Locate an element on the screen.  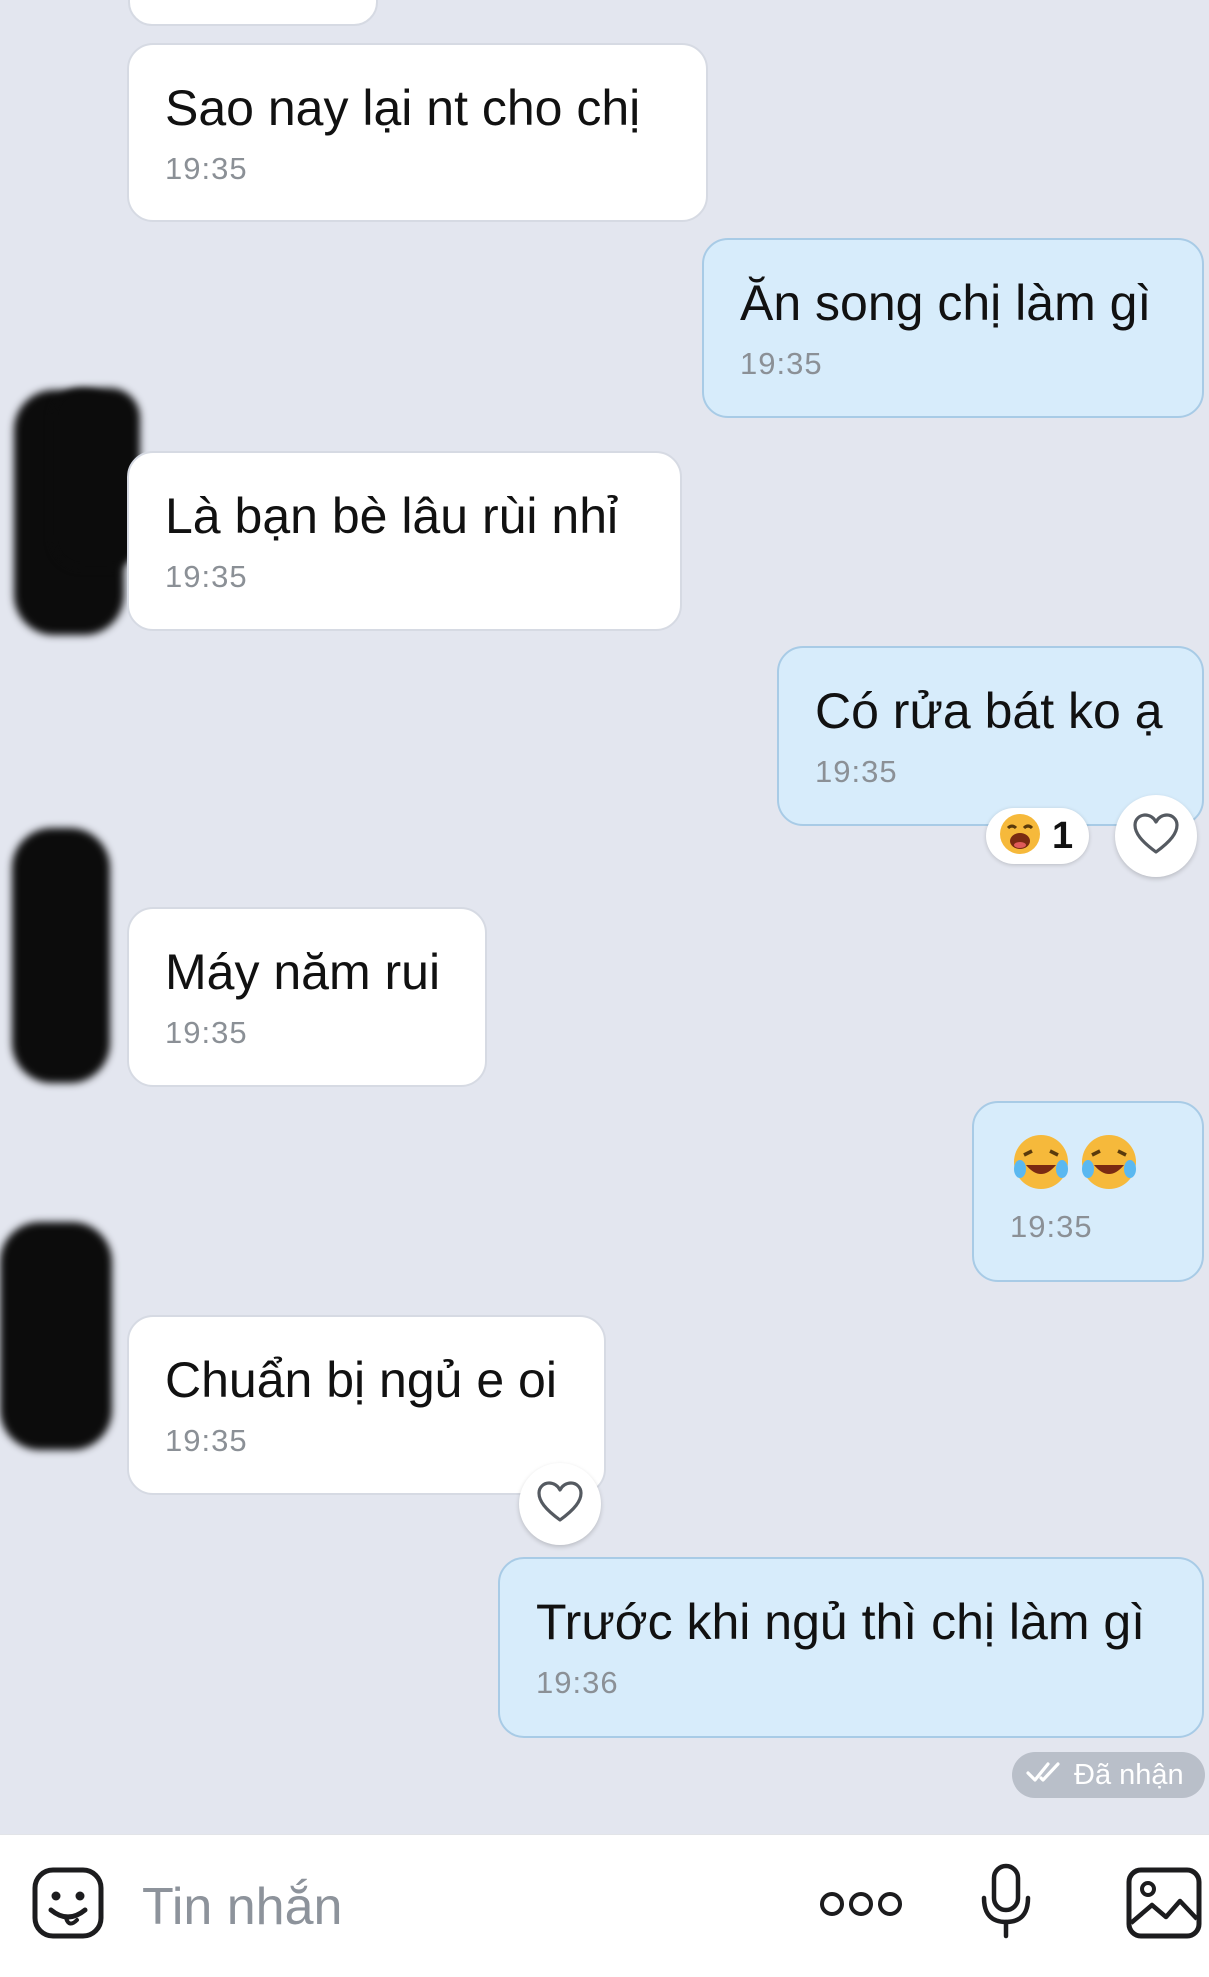
reaction-count: 1 is located at coordinates (1063, 835).